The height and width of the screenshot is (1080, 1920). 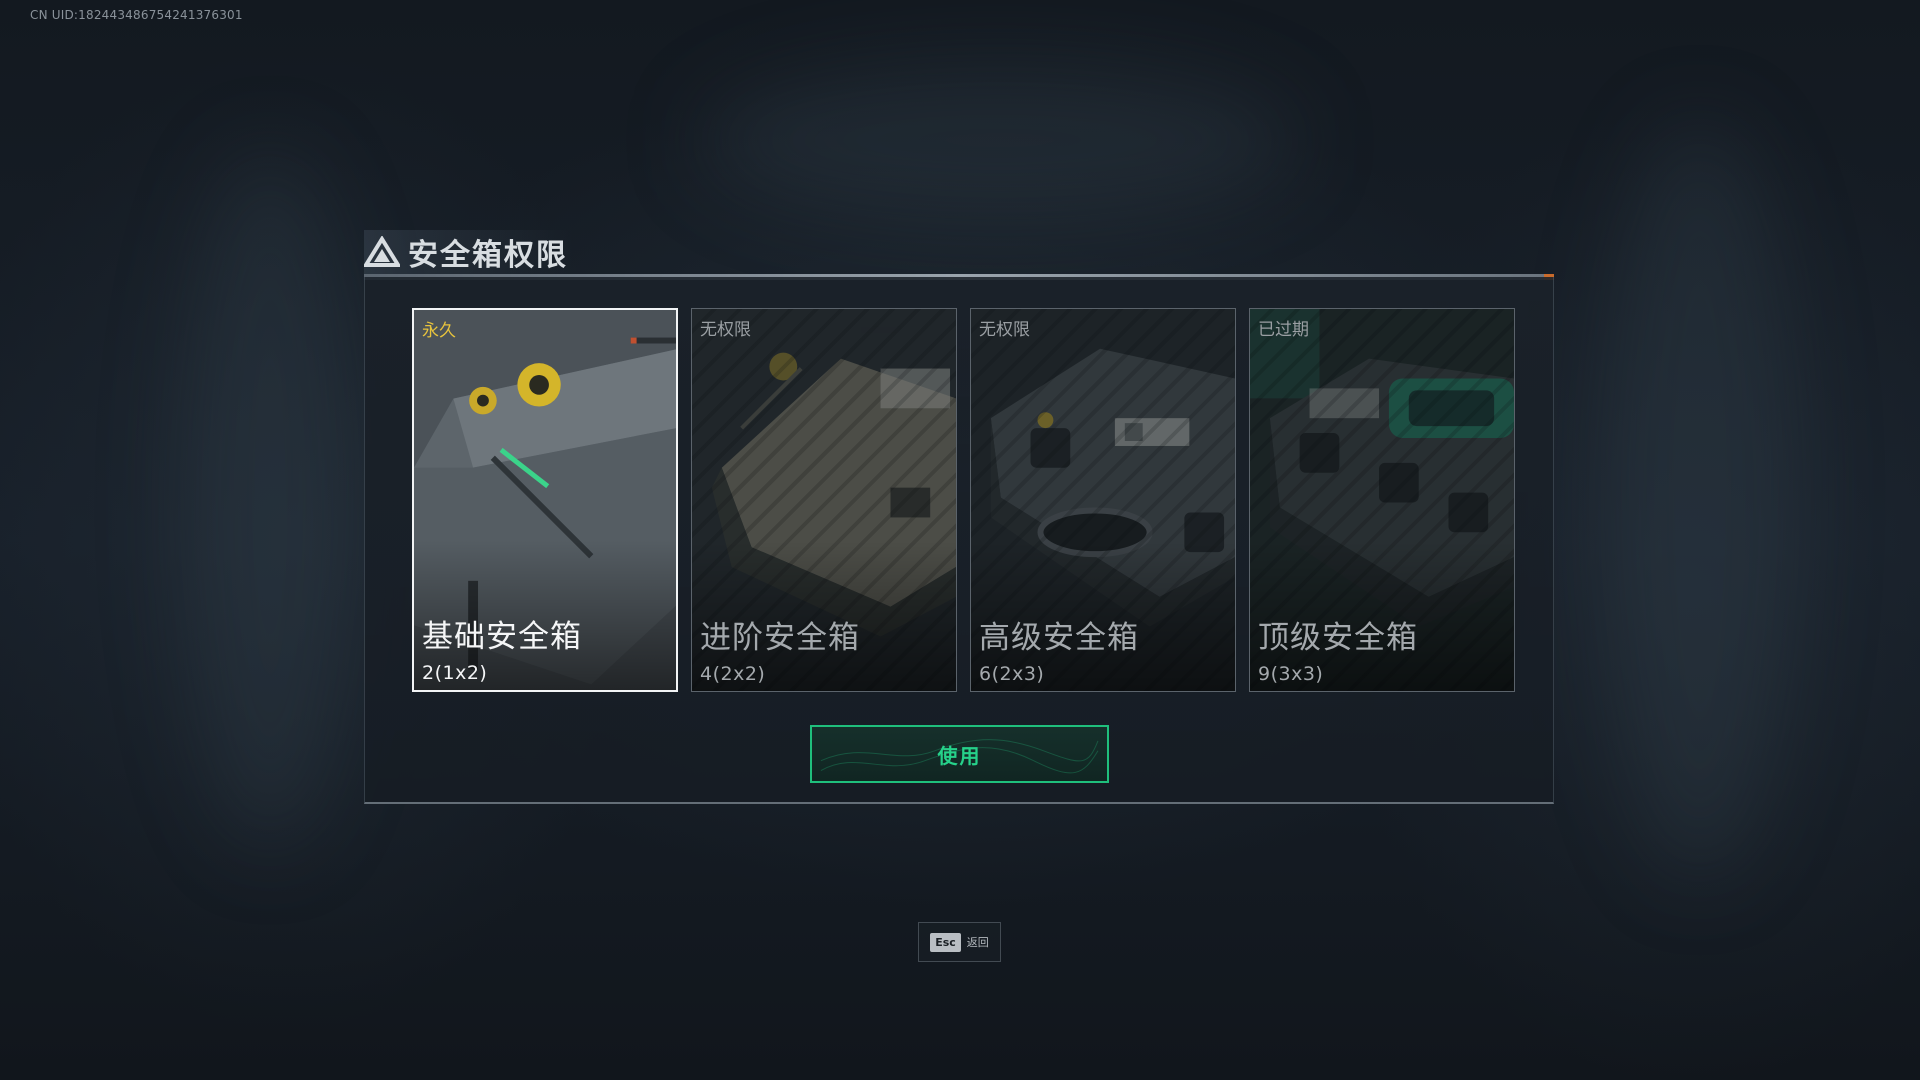 I want to click on card-capacity: 2(1x2), so click(x=455, y=673).